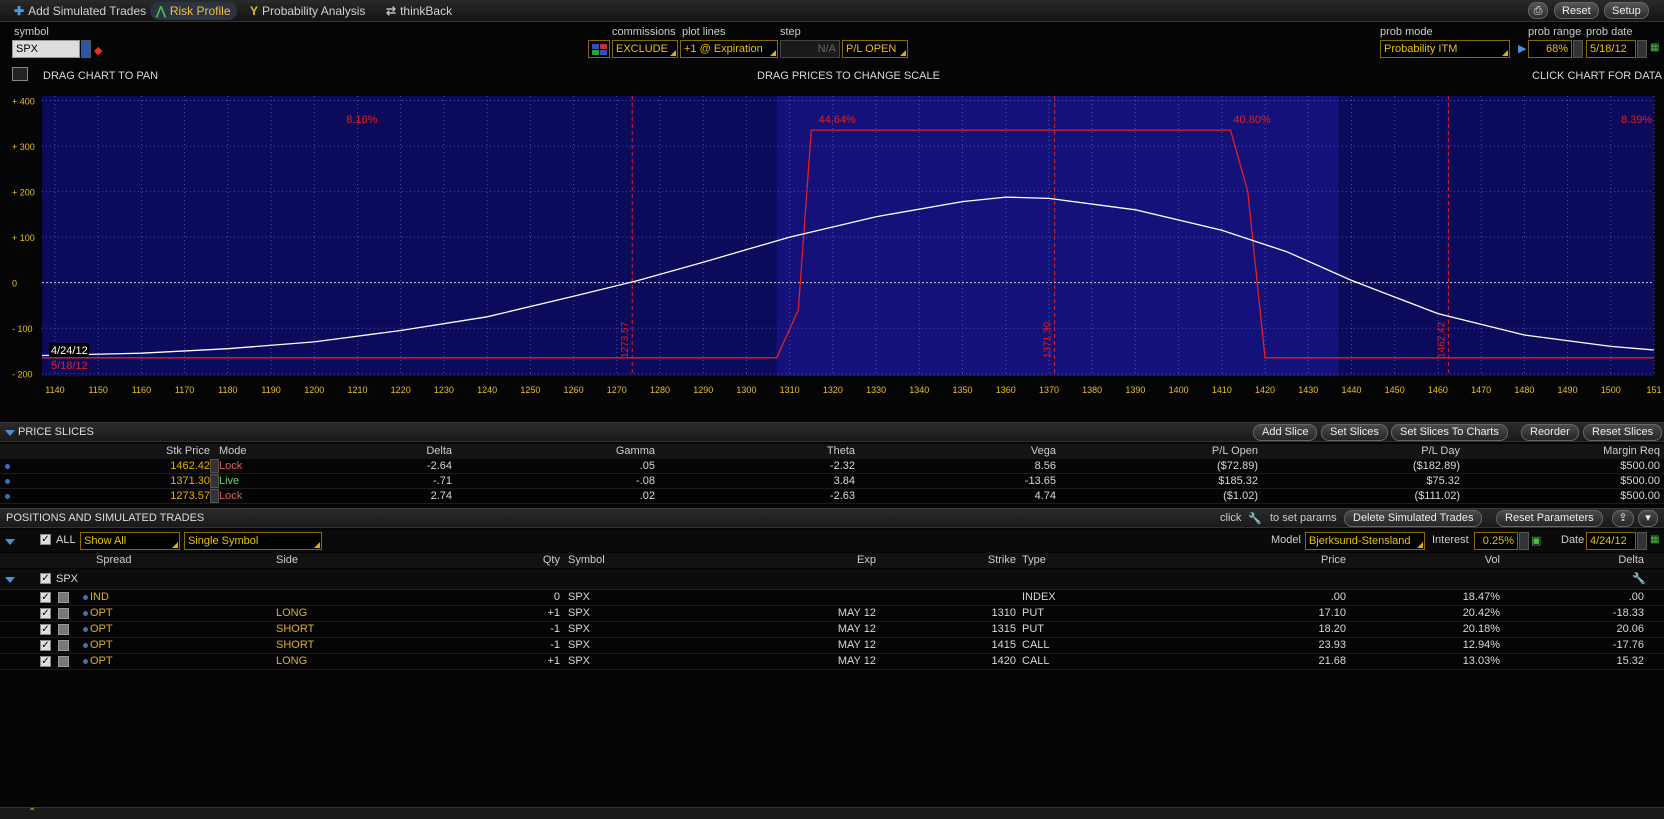 Image resolution: width=1664 pixels, height=819 pixels. What do you see at coordinates (1538, 10) in the screenshot?
I see `print-button: ⎙` at bounding box center [1538, 10].